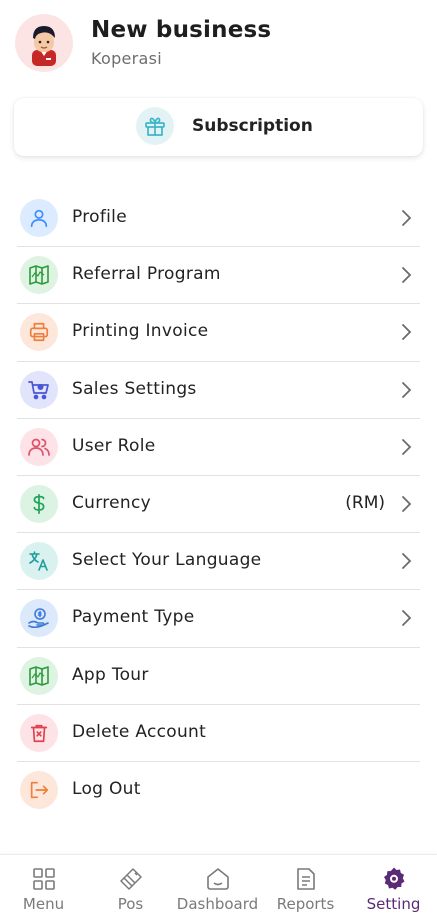 The image size is (437, 922). Describe the element at coordinates (133, 617) in the screenshot. I see `menu-item-label: Payment Type` at that location.